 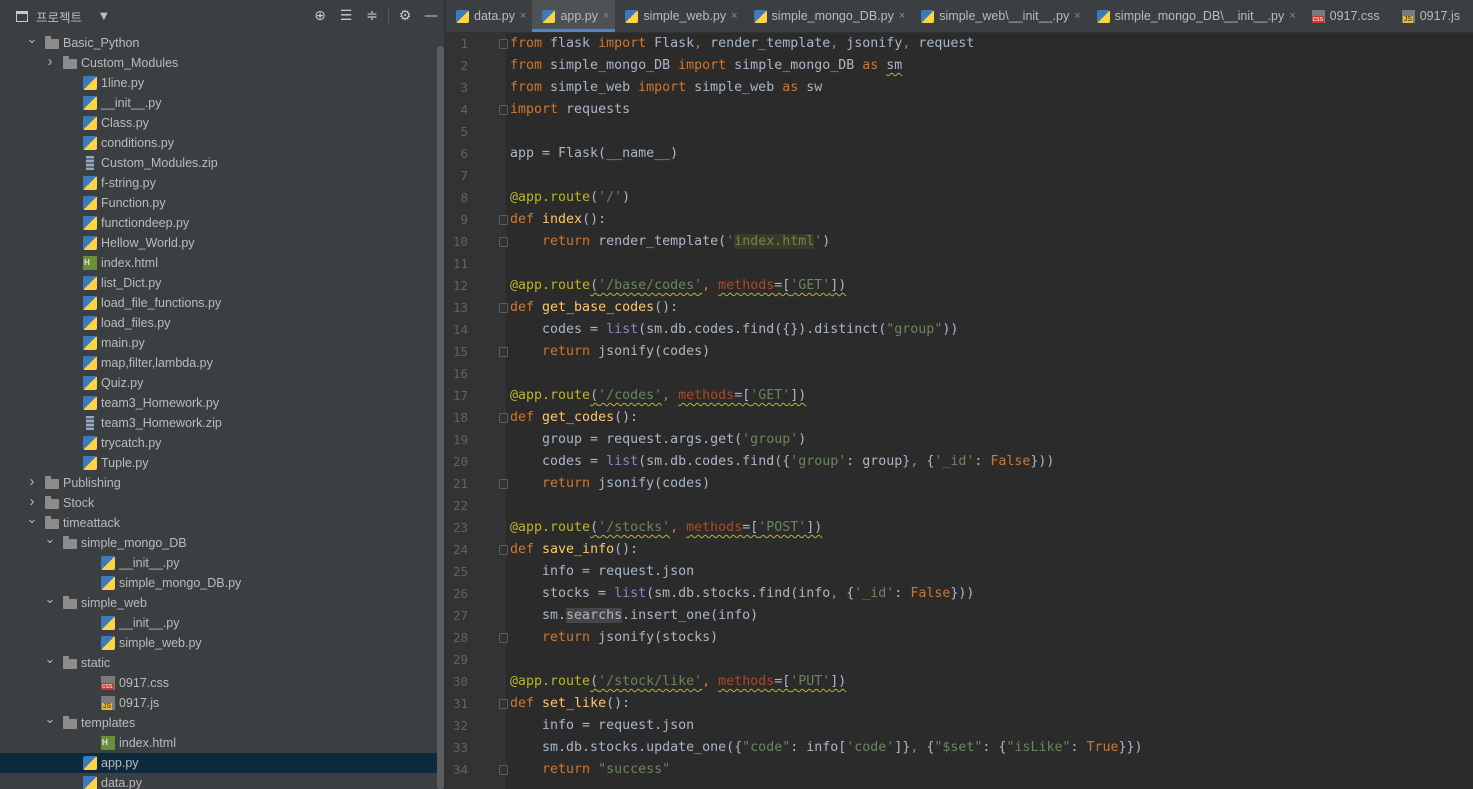 What do you see at coordinates (570, 198) in the screenshot?
I see `code-line: @app.route('/')` at bounding box center [570, 198].